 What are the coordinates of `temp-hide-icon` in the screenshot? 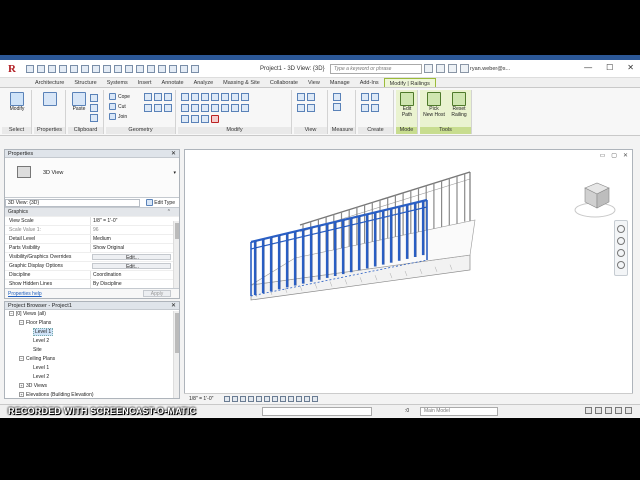 It's located at (291, 399).